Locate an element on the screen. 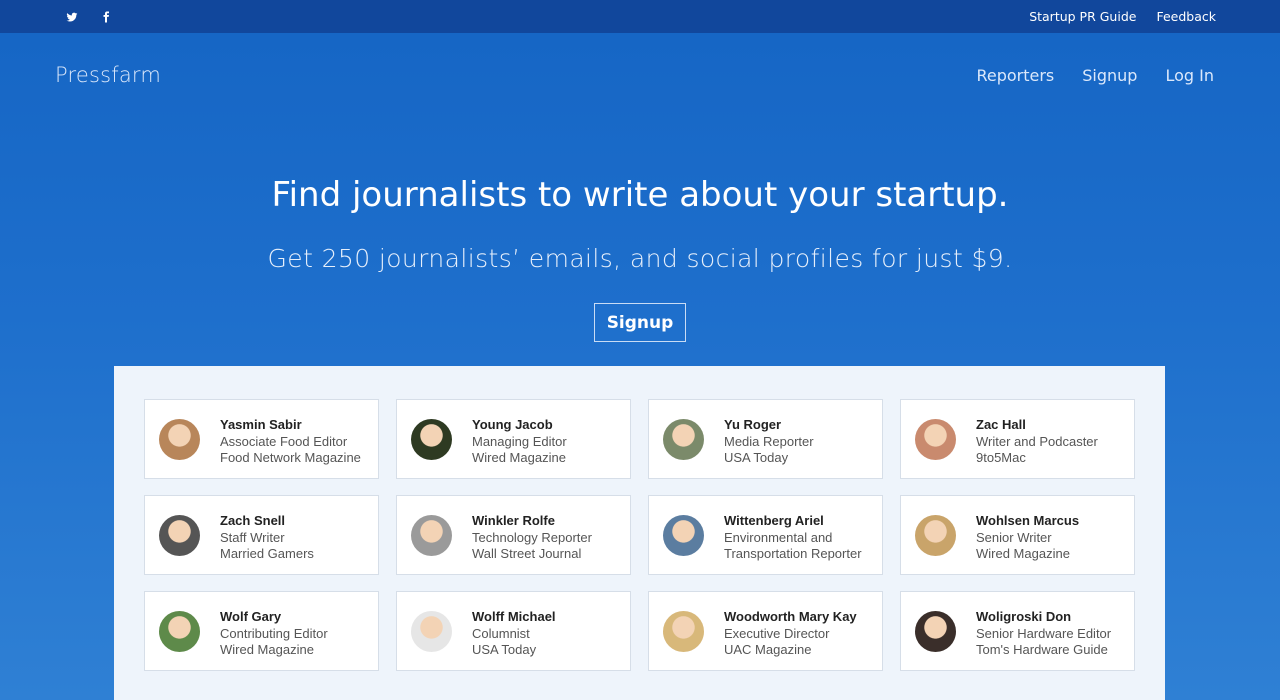  reporter-role: Senior Writer is located at coordinates (1014, 537).